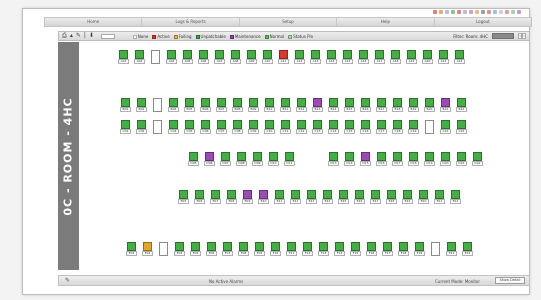  Describe the element at coordinates (299, 57) in the screenshot. I see `seat: A12` at that location.